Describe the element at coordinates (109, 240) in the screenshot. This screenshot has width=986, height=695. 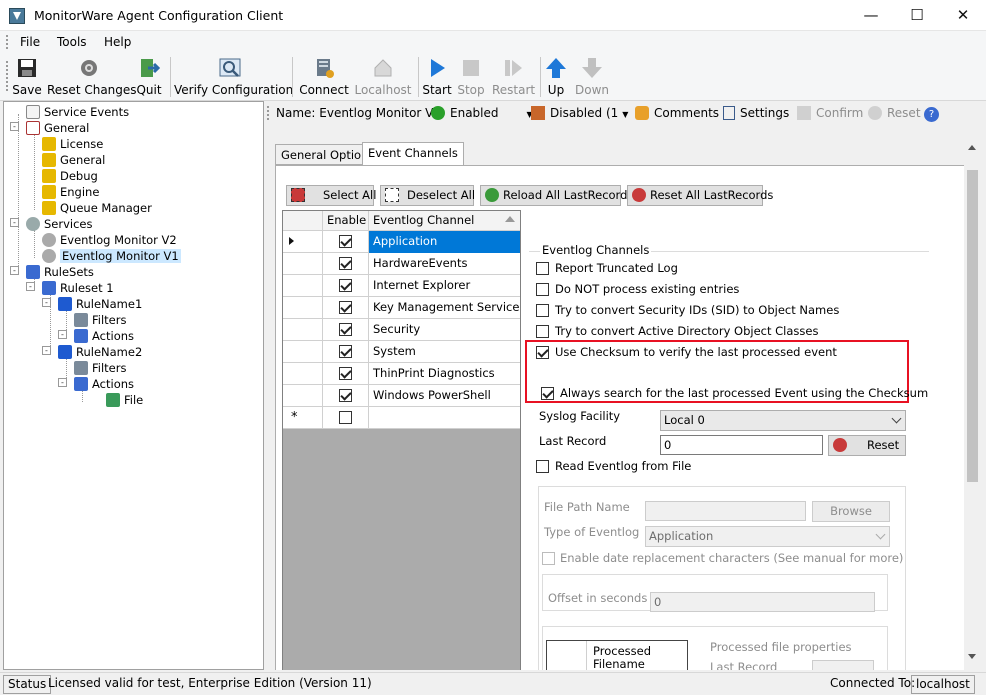
I see `tree-item-eventlog-monitor-v2: Eventlog Monitor V2` at that location.